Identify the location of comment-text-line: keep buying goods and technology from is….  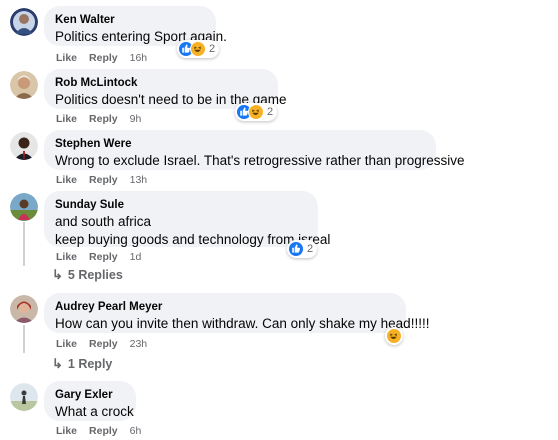
(193, 239).